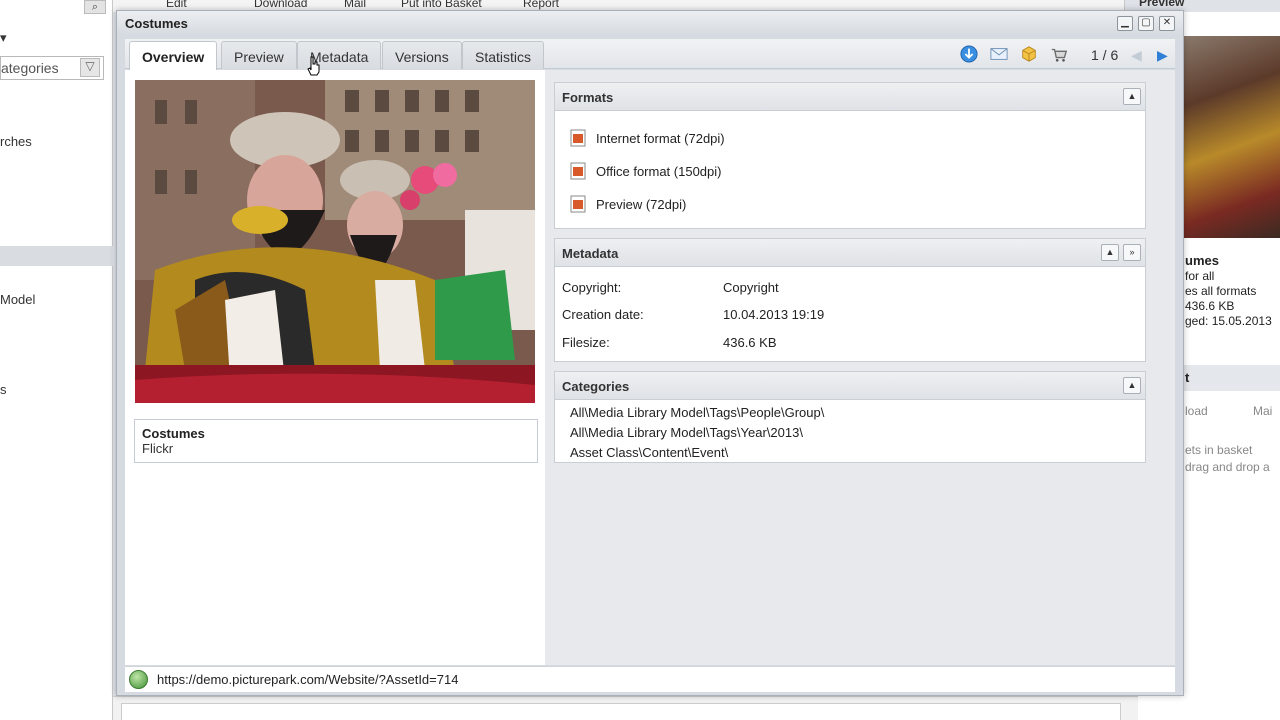 This screenshot has height=720, width=1280. Describe the element at coordinates (1136, 55) in the screenshot. I see `previous-arrow-icon: ◀` at that location.